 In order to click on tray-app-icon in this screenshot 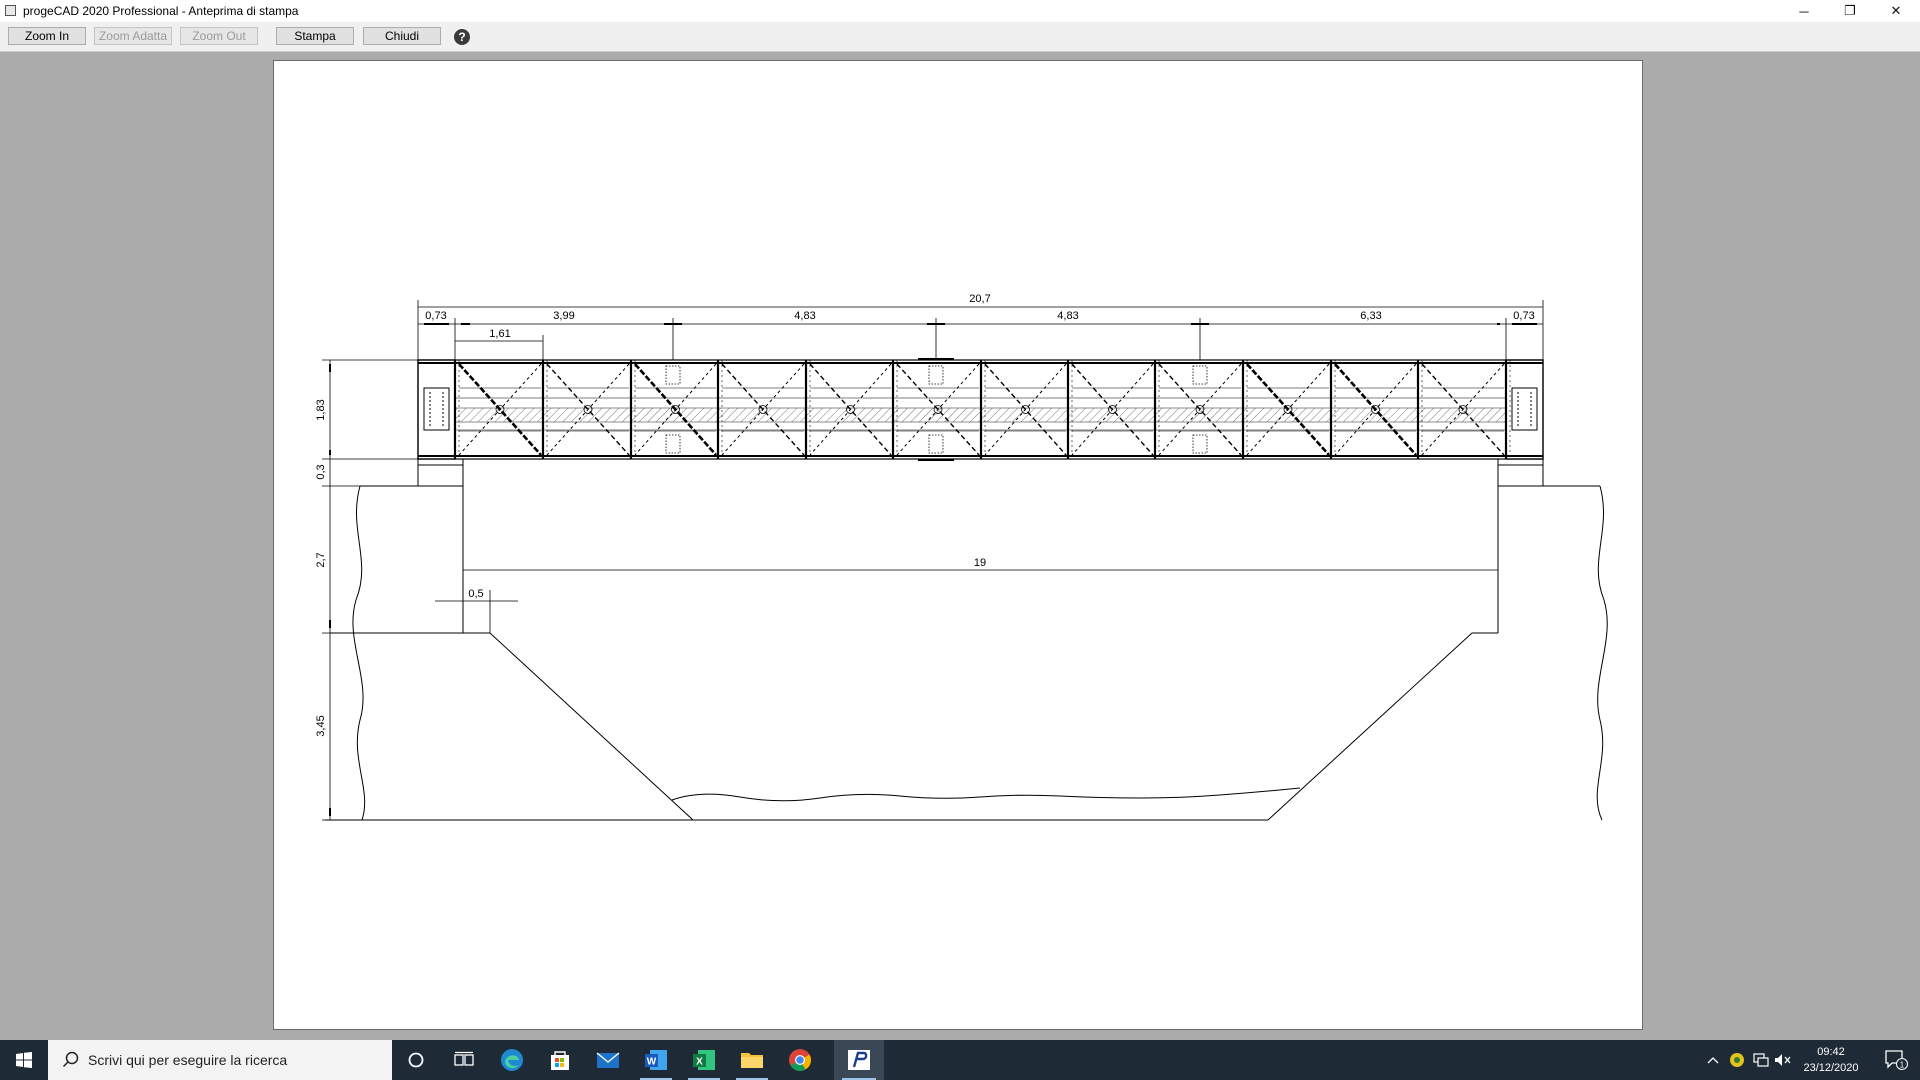, I will do `click(1737, 1060)`.